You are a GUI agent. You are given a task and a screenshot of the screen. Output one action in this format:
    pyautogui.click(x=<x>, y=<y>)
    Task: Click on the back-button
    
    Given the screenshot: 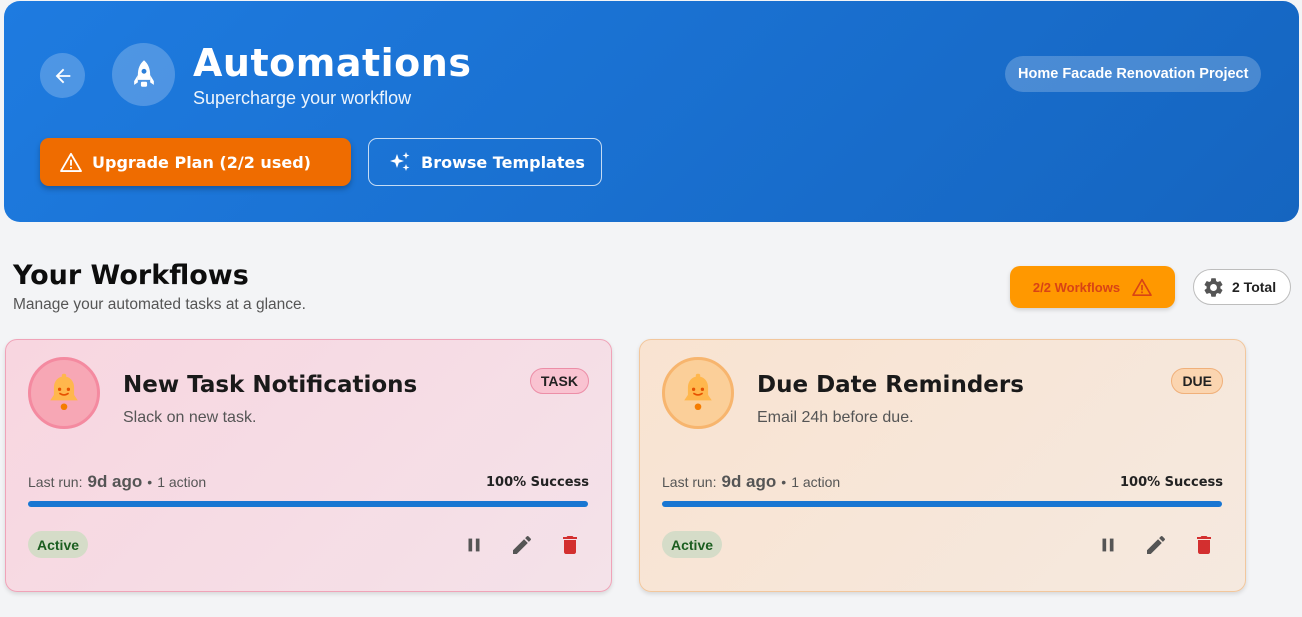 What is the action you would take?
    pyautogui.click(x=62, y=75)
    